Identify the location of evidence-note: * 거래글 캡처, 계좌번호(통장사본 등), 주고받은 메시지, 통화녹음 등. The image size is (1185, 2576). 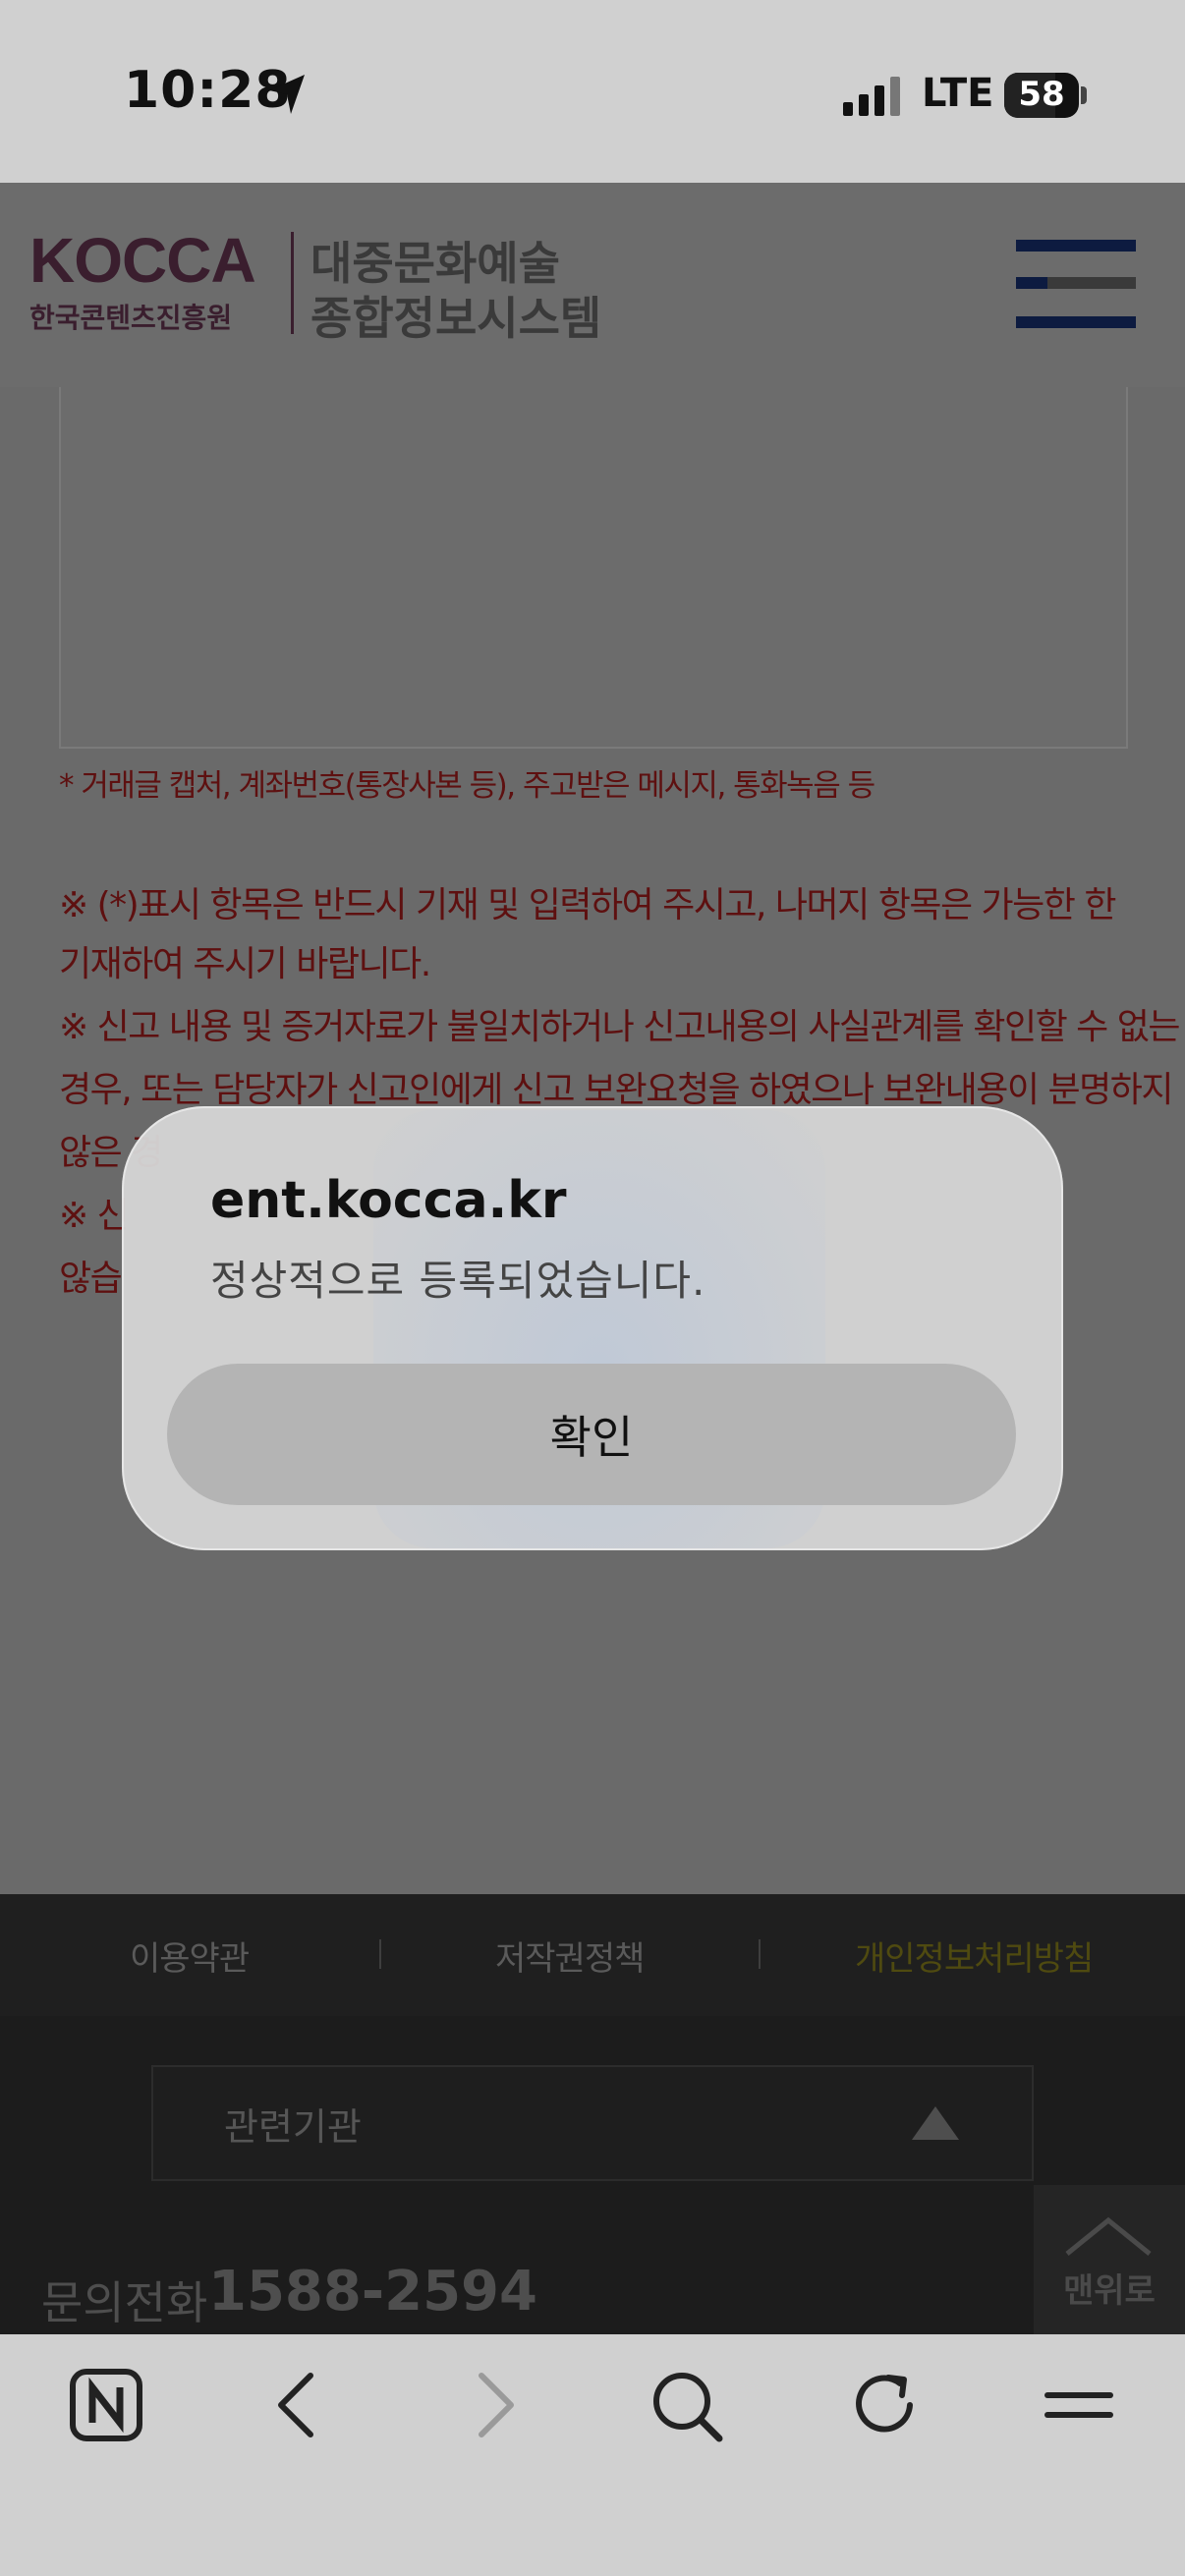
(467, 786).